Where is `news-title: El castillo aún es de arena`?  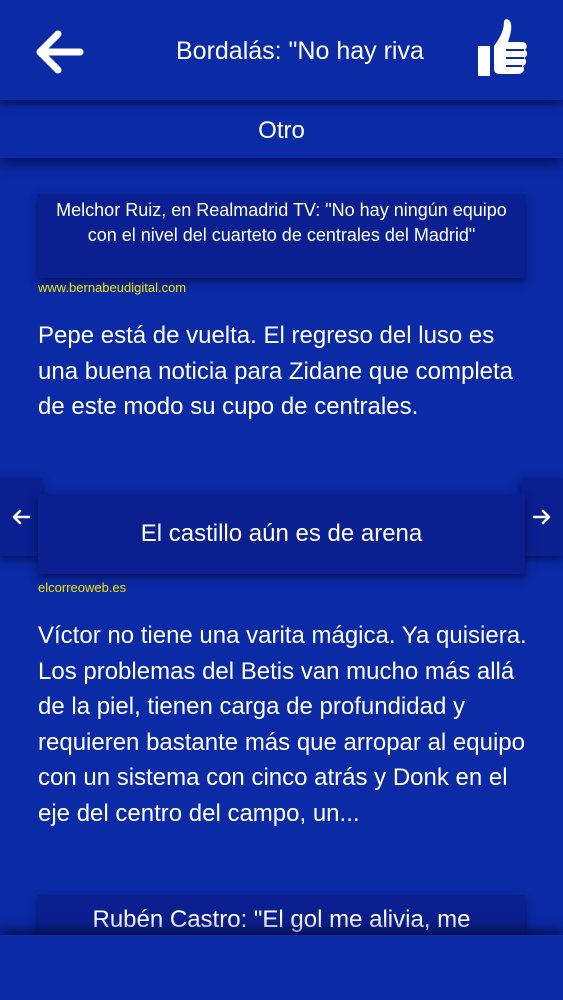 news-title: El castillo aún es de arena is located at coordinates (281, 534).